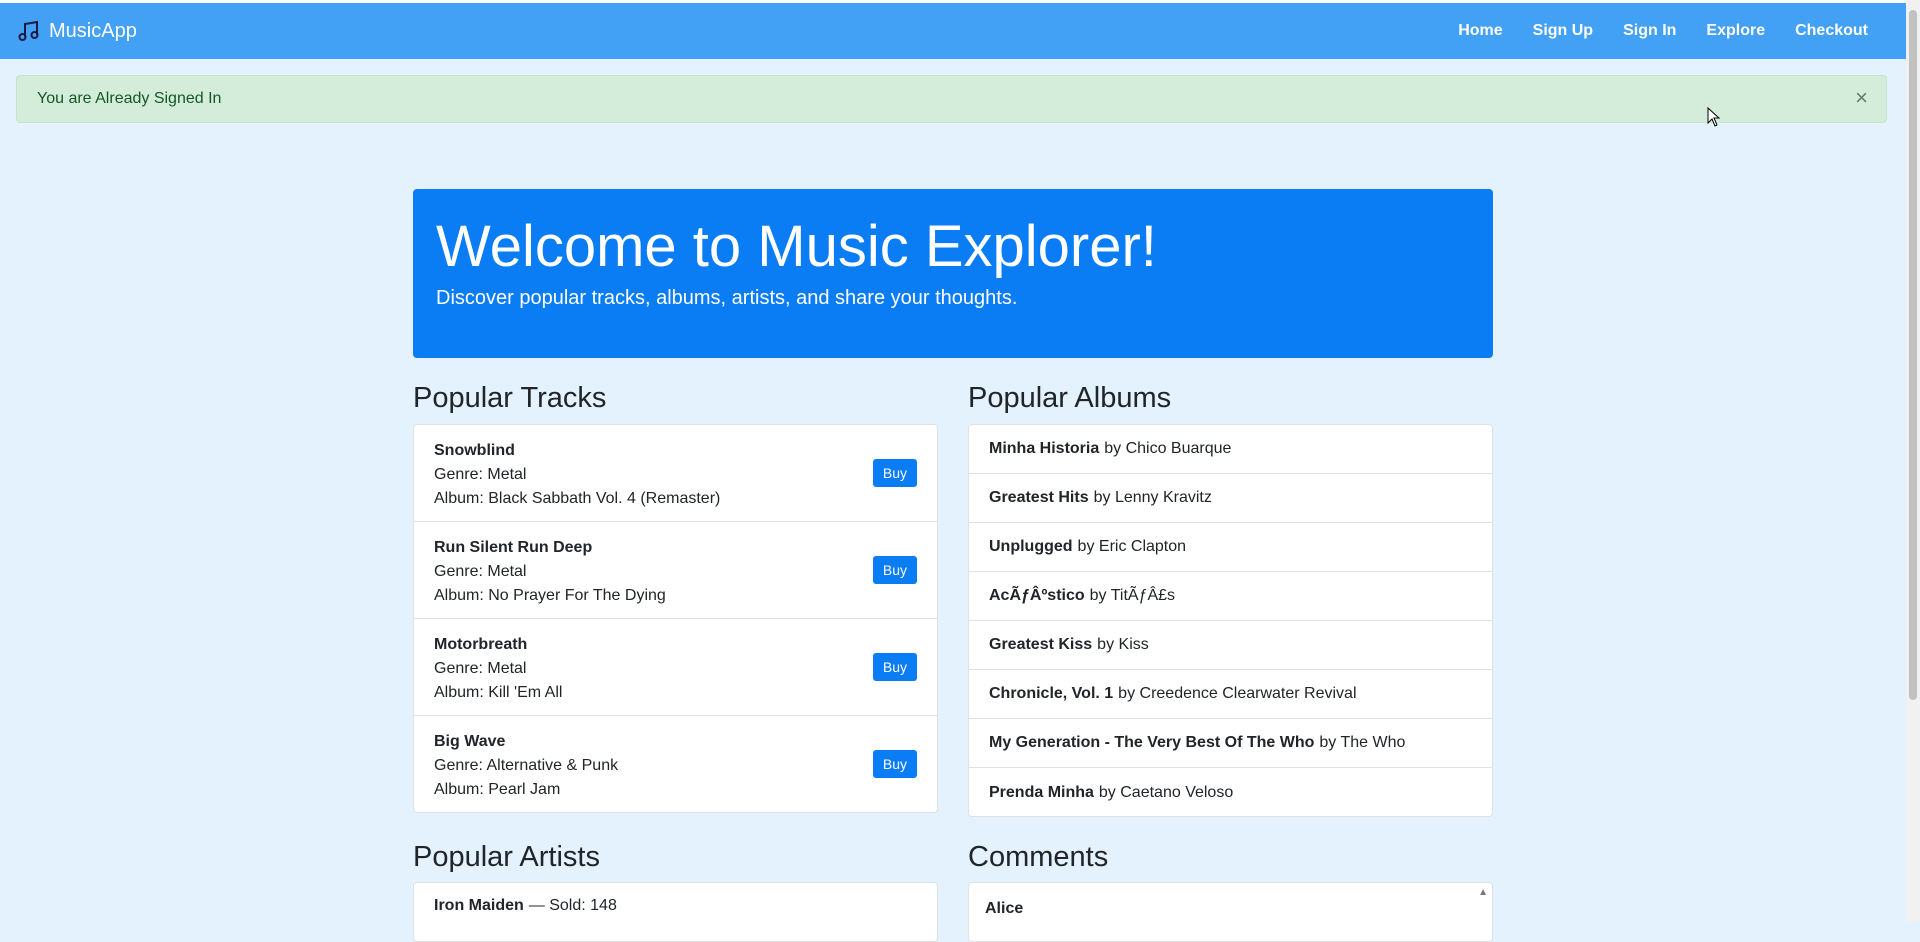 The height and width of the screenshot is (942, 1920). What do you see at coordinates (1913, 355) in the screenshot?
I see `scrollbar-thumb` at bounding box center [1913, 355].